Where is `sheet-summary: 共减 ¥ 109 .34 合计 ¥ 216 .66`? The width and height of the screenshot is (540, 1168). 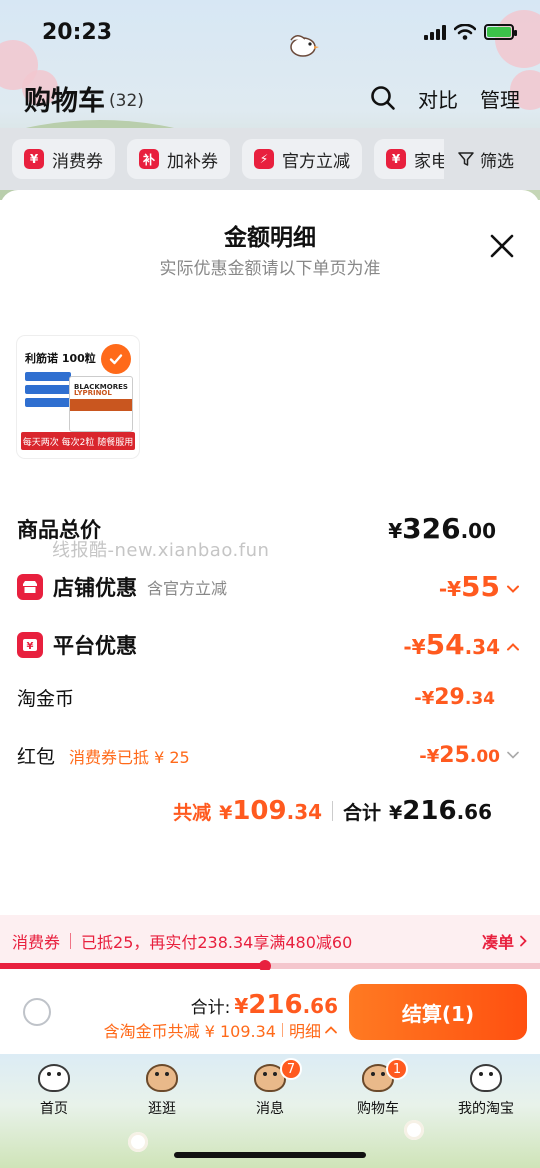 sheet-summary: 共减 ¥ 109 .34 合计 ¥ 216 .66 is located at coordinates (332, 811).